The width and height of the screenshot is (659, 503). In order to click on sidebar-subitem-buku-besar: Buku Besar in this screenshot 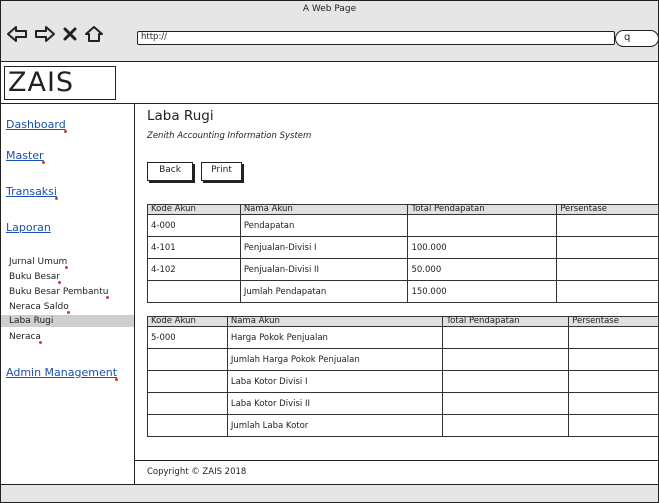, I will do `click(34, 277)`.